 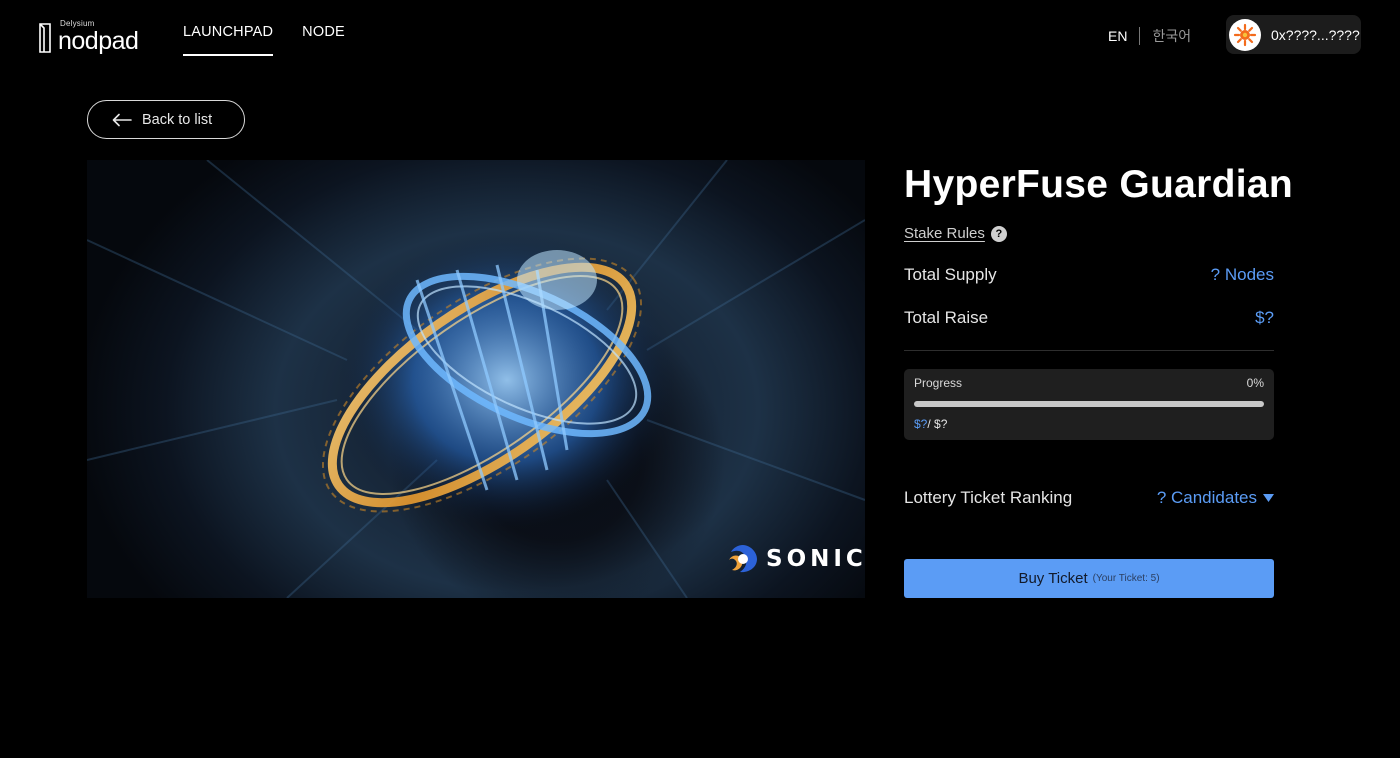 I want to click on stake-rules-link: Stake Rules ?, so click(x=955, y=233).